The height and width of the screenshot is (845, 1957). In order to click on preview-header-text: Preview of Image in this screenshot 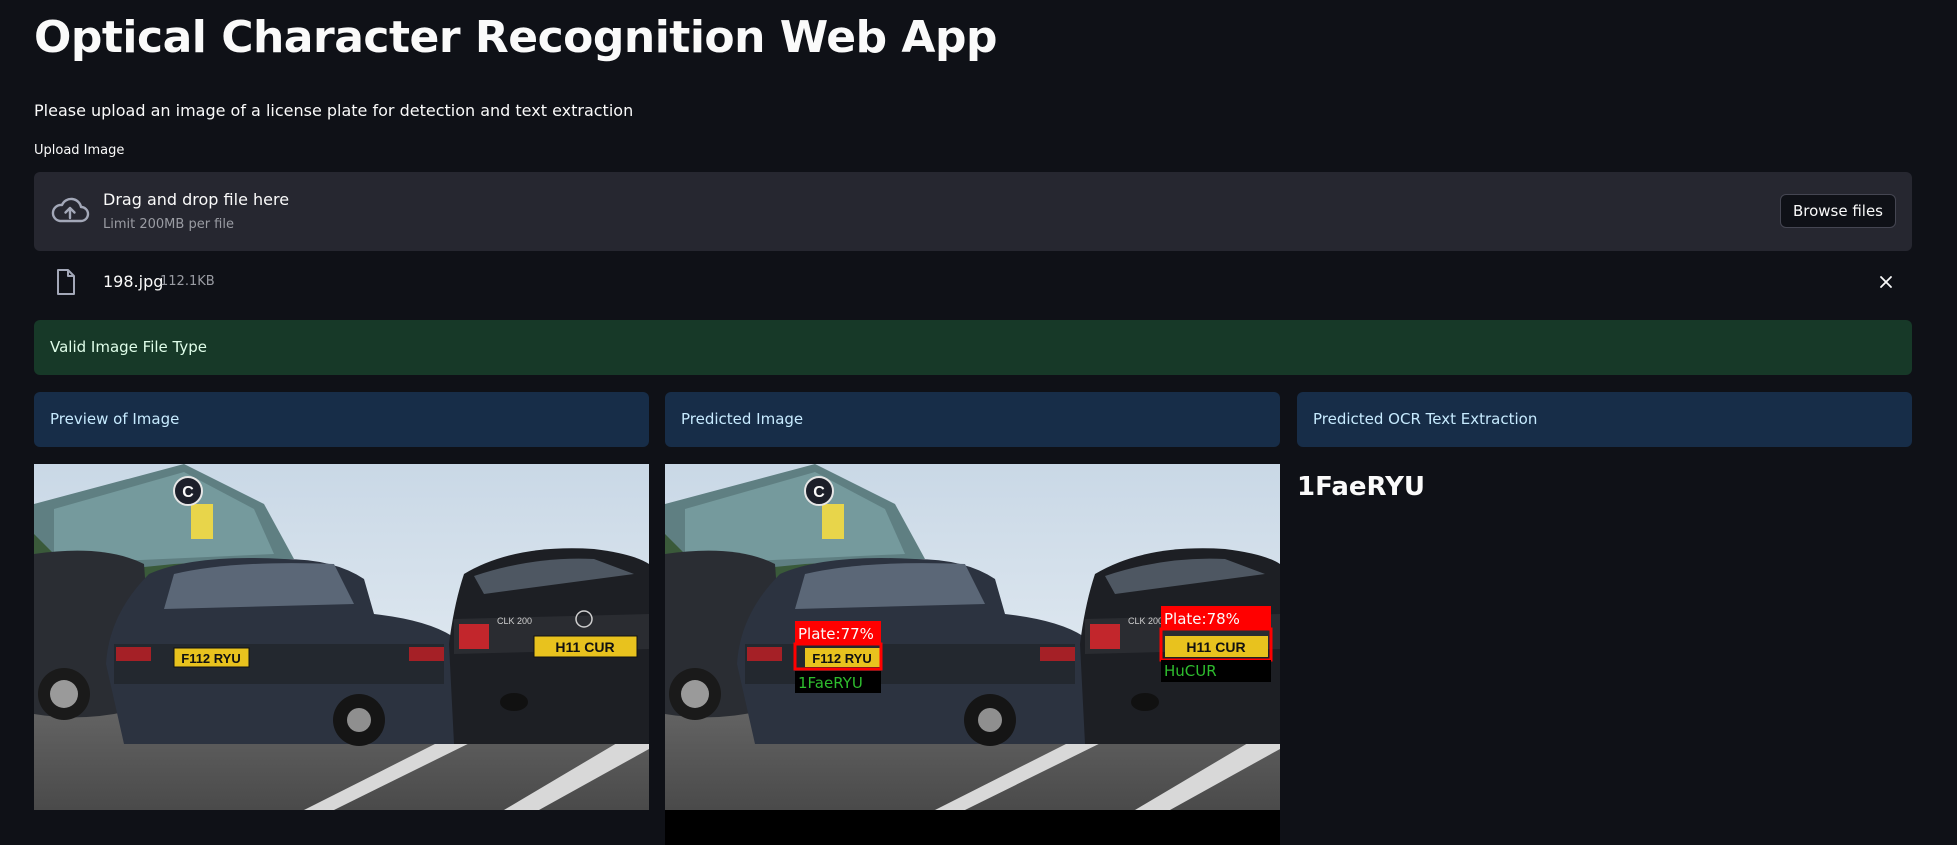, I will do `click(115, 419)`.